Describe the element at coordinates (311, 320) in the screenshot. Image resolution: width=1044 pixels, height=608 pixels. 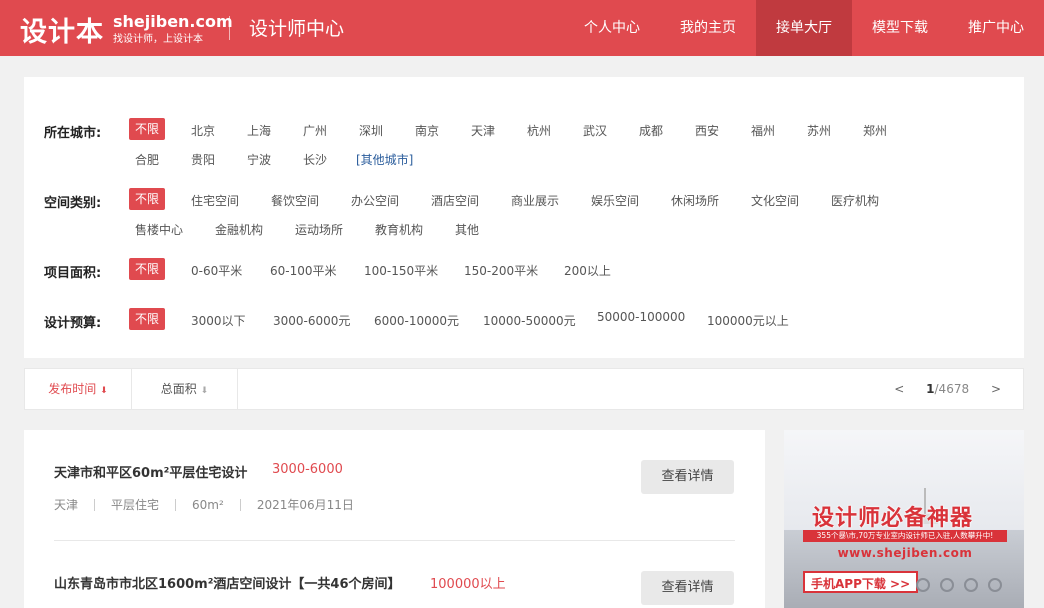
I see `budget-option: 3000-6000元` at that location.